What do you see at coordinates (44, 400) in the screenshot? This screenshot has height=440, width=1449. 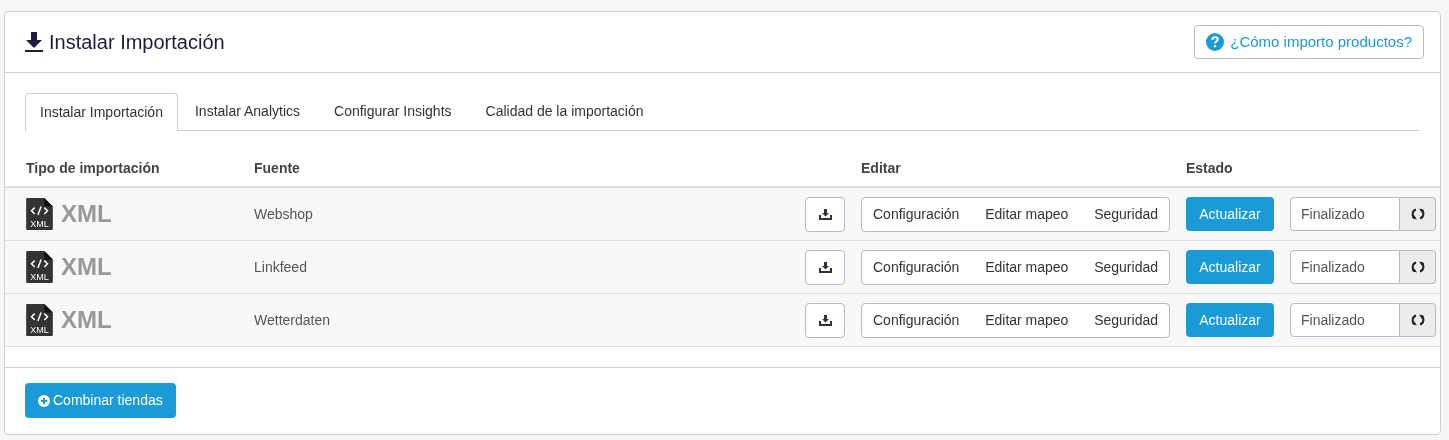 I see `plus-circle-icon` at bounding box center [44, 400].